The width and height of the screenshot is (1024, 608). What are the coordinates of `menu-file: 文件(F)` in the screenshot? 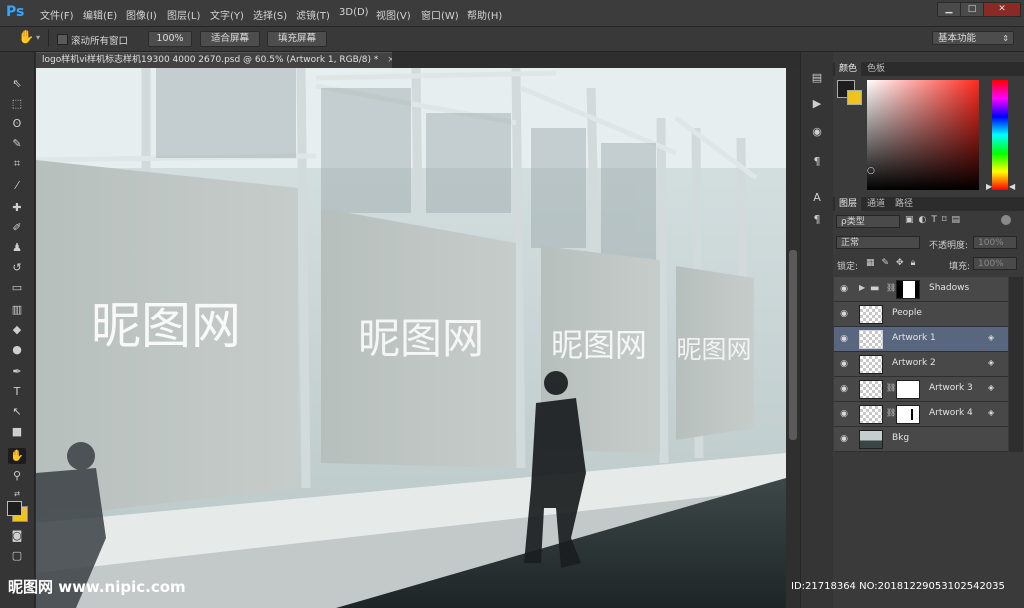 It's located at (57, 14).